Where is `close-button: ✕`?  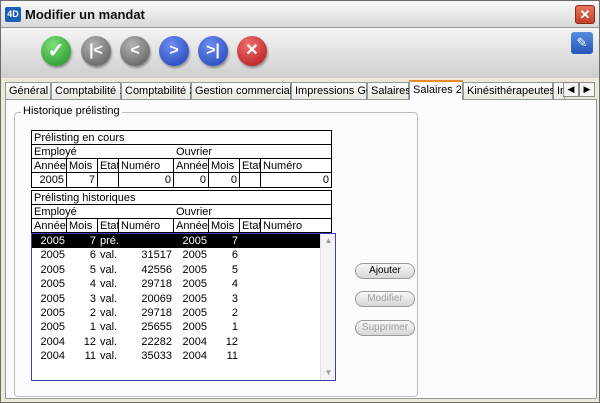
close-button: ✕ is located at coordinates (585, 14).